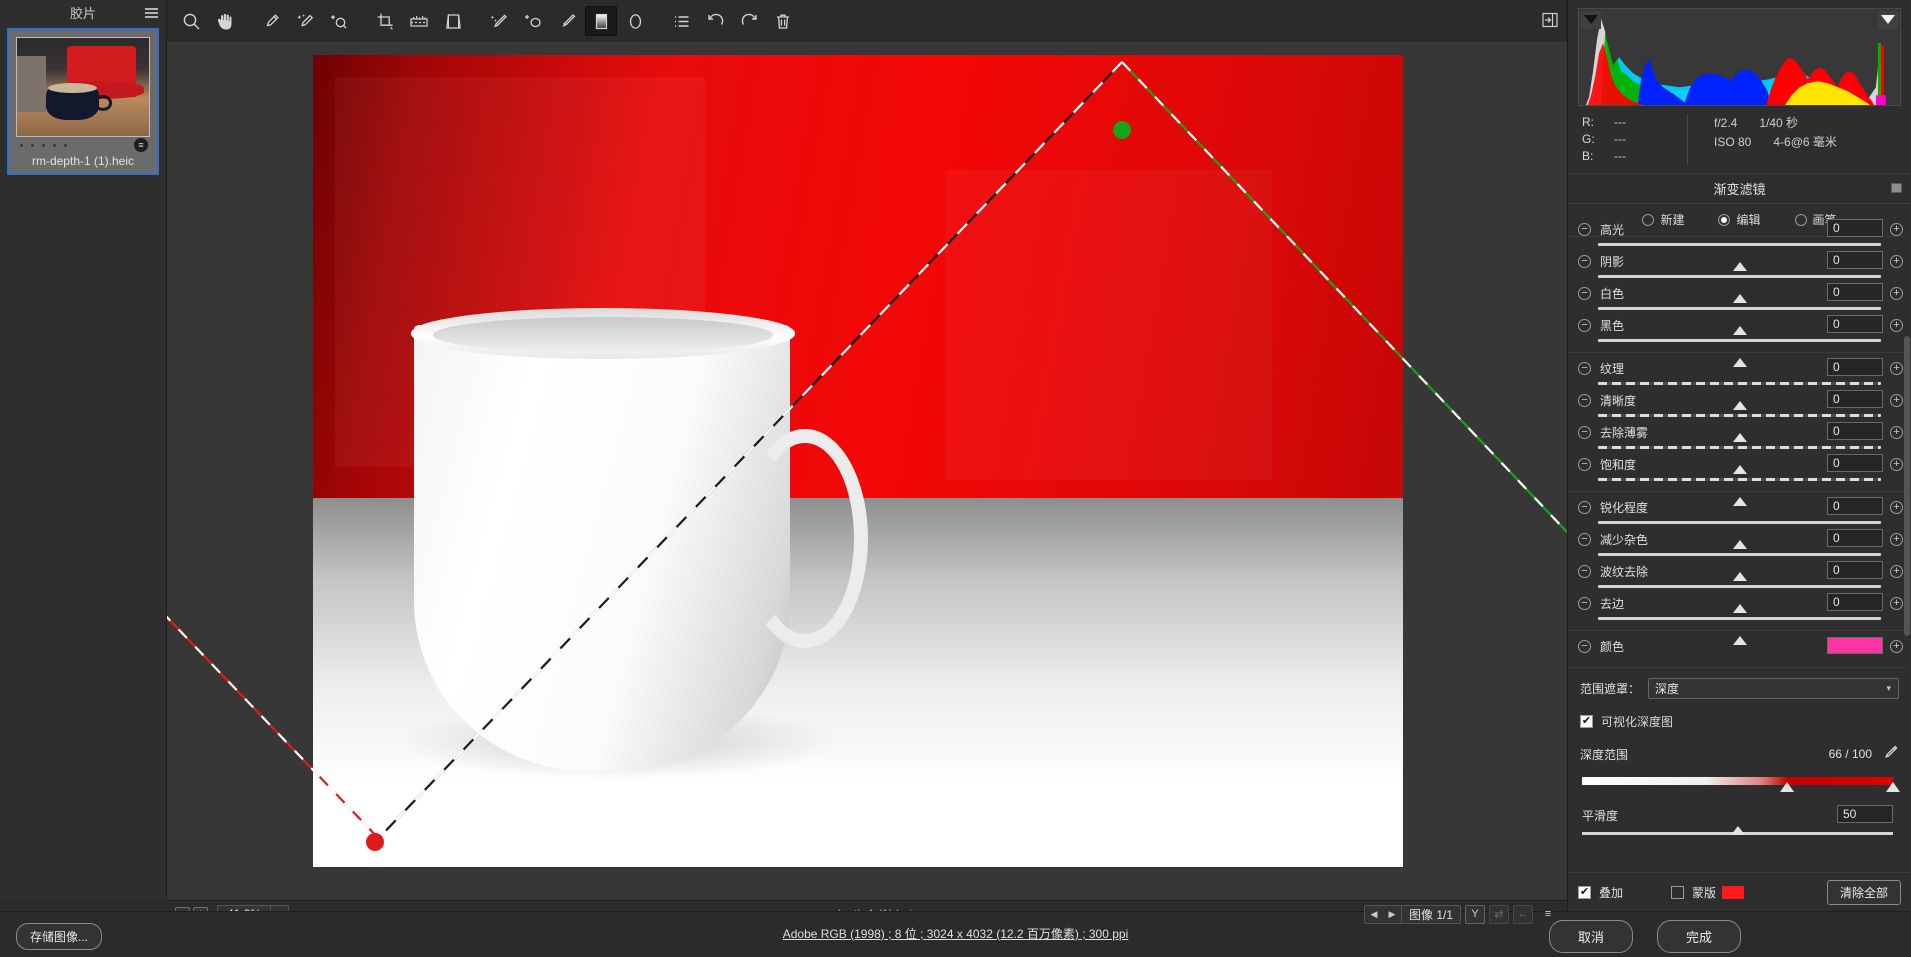  I want to click on radial-filter-tool, so click(635, 21).